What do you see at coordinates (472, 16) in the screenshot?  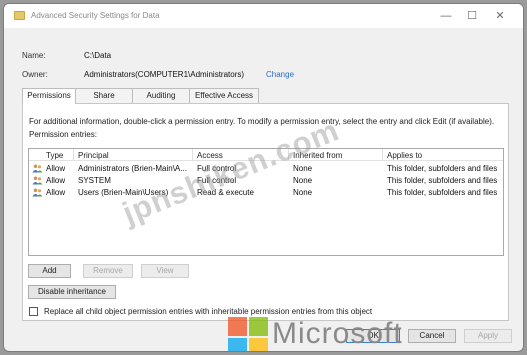 I see `maximize-button: ☐` at bounding box center [472, 16].